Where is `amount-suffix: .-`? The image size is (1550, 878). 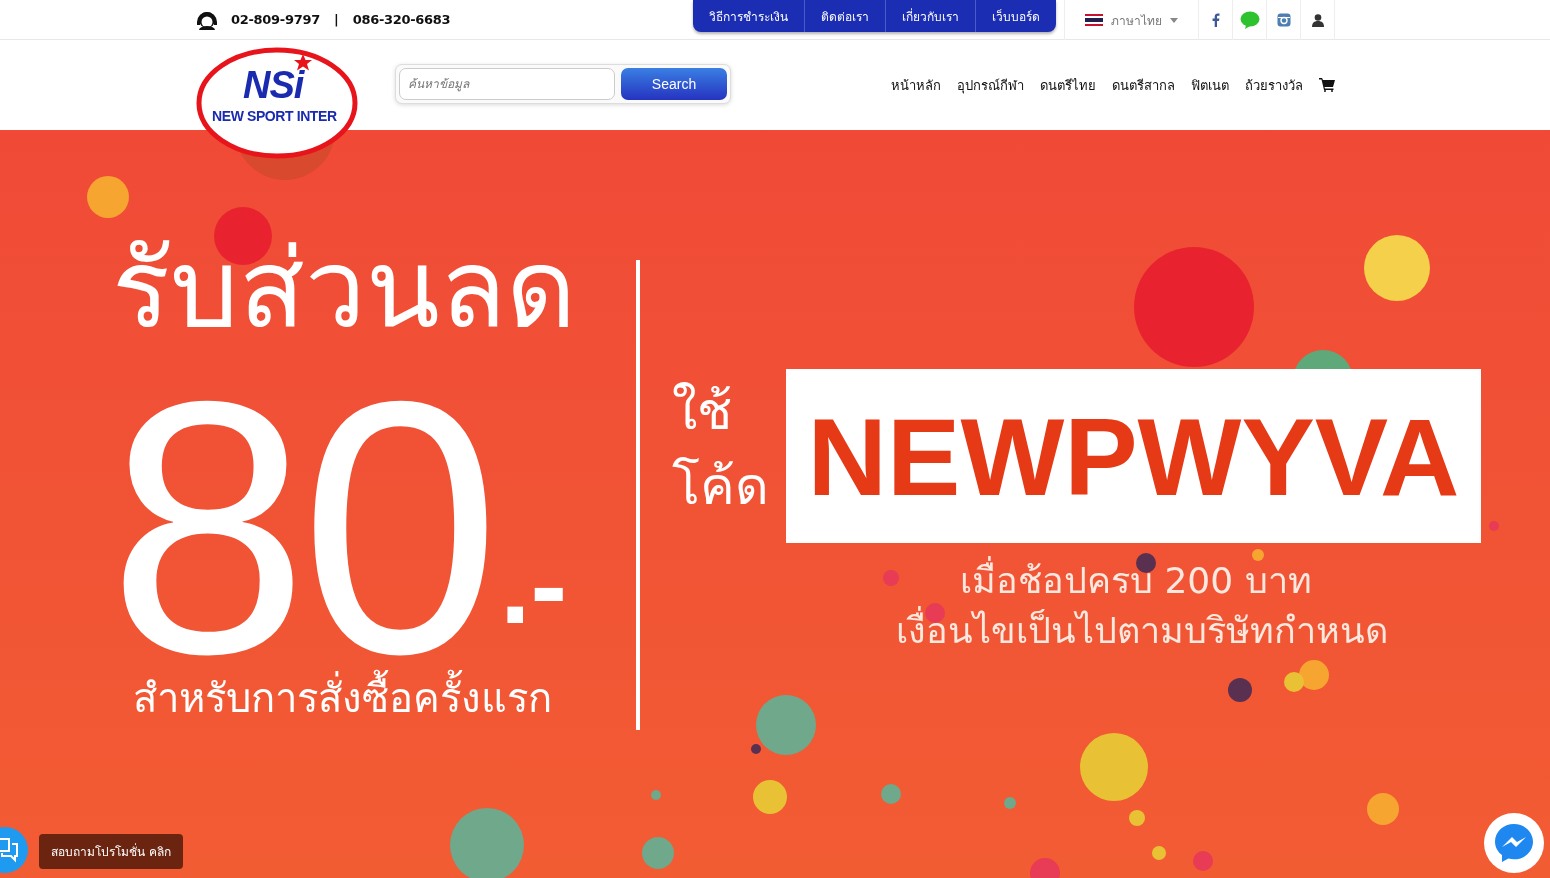
amount-suffix: .- is located at coordinates (534, 585).